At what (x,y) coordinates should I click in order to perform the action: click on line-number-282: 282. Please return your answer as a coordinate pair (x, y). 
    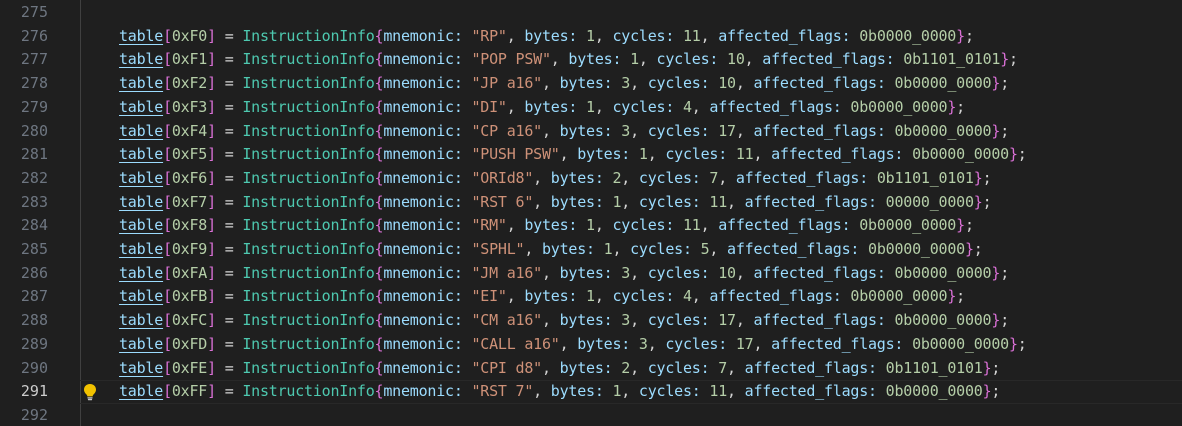
    Looking at the image, I should click on (24, 179).